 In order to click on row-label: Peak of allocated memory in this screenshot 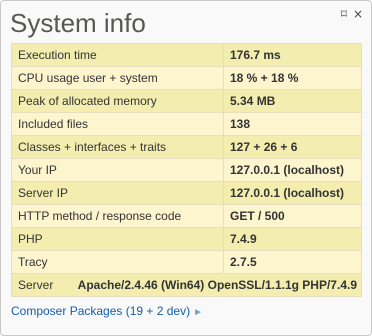, I will do `click(117, 101)`.